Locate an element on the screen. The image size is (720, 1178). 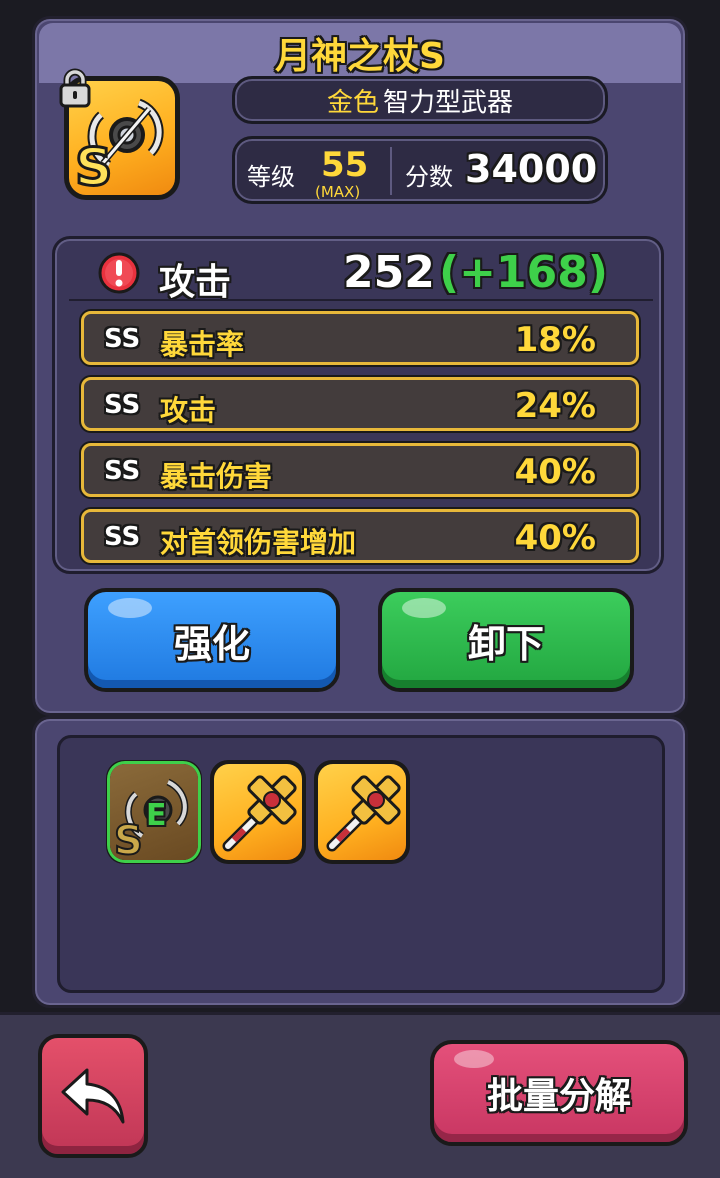
weapon-type-label: 智力型武器 is located at coordinates (448, 102).